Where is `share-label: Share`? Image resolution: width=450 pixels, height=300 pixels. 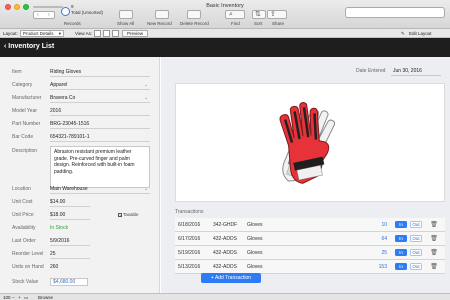 share-label: Share is located at coordinates (278, 23).